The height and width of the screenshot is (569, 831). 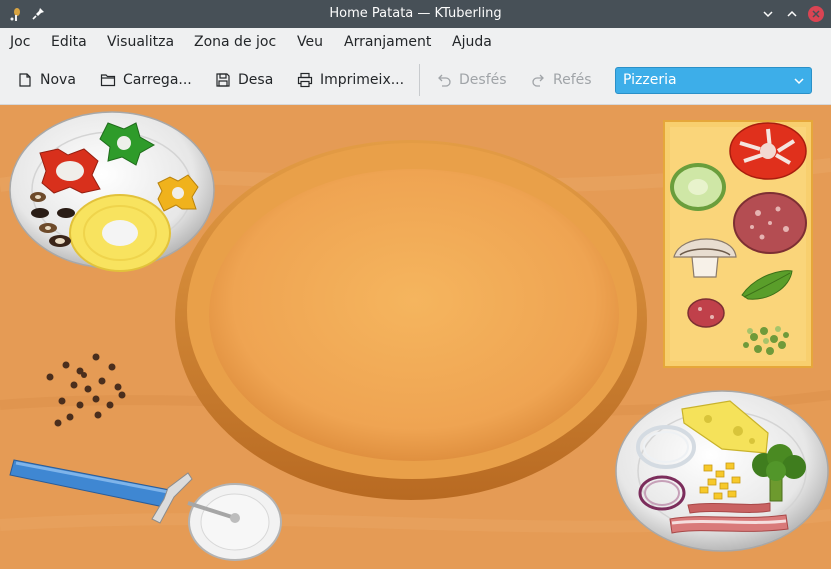 I want to click on close-icon, so click(x=816, y=14).